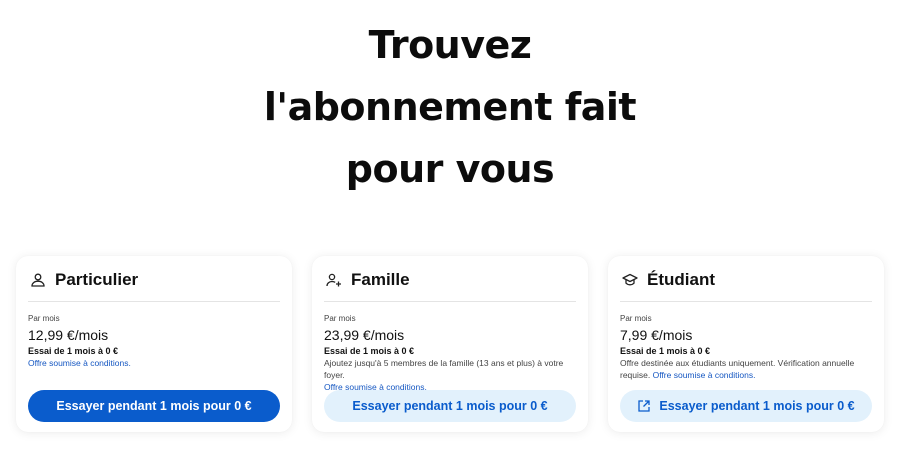 The height and width of the screenshot is (466, 900). Describe the element at coordinates (97, 279) in the screenshot. I see `plan-title: Particulier` at that location.